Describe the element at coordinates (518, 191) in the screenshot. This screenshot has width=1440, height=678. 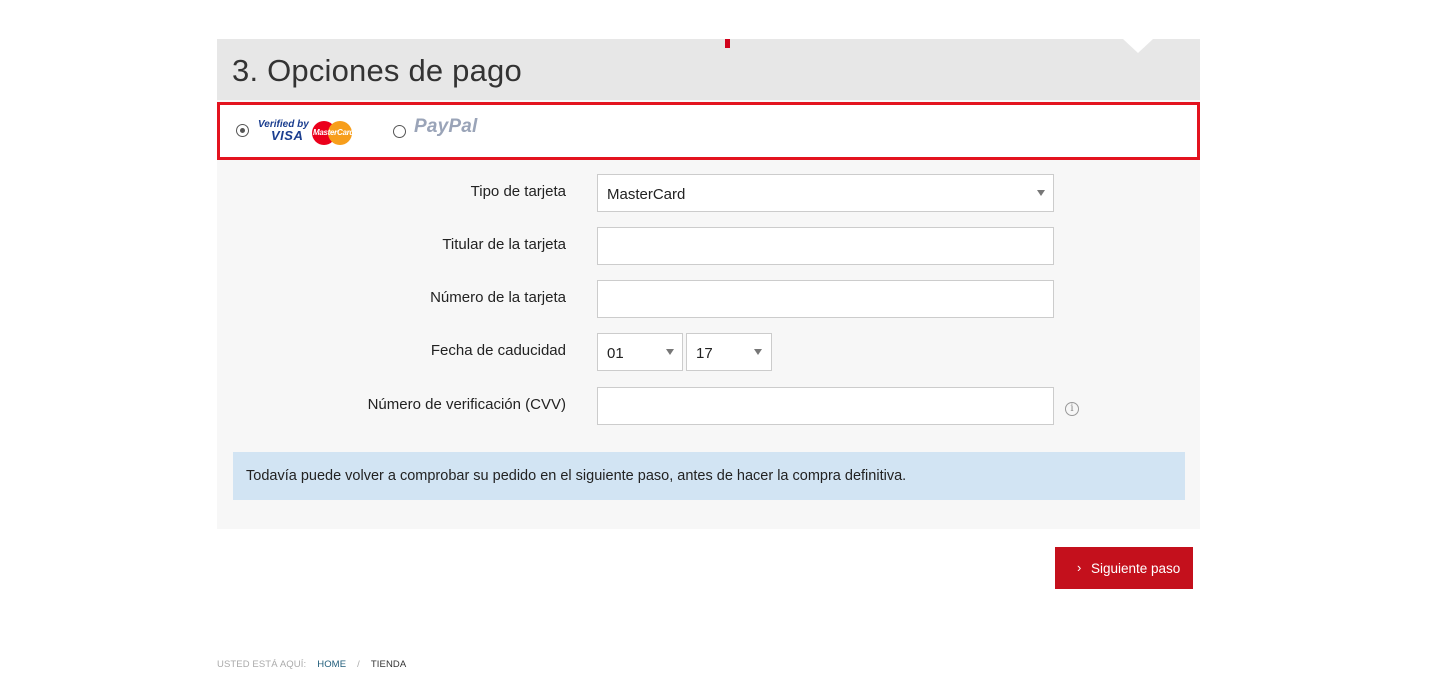
I see `card-type-label: Tipo de tarjeta` at that location.